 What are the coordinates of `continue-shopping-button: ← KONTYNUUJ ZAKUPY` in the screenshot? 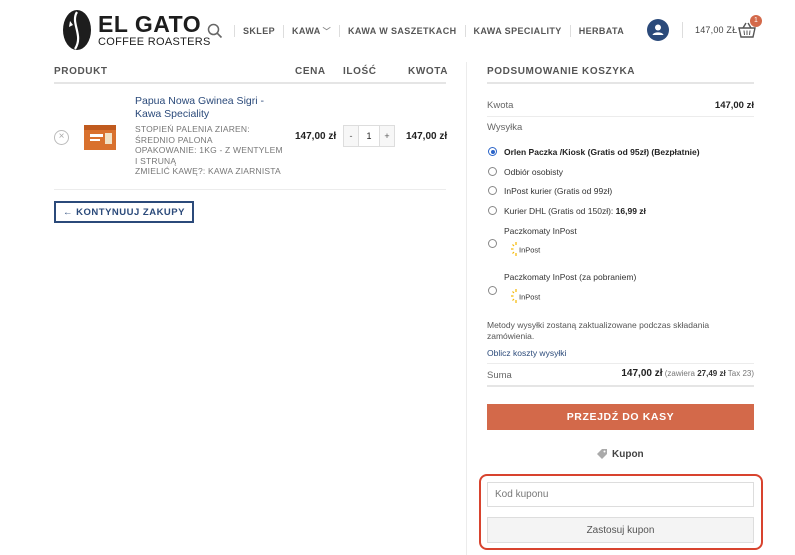 It's located at (124, 212).